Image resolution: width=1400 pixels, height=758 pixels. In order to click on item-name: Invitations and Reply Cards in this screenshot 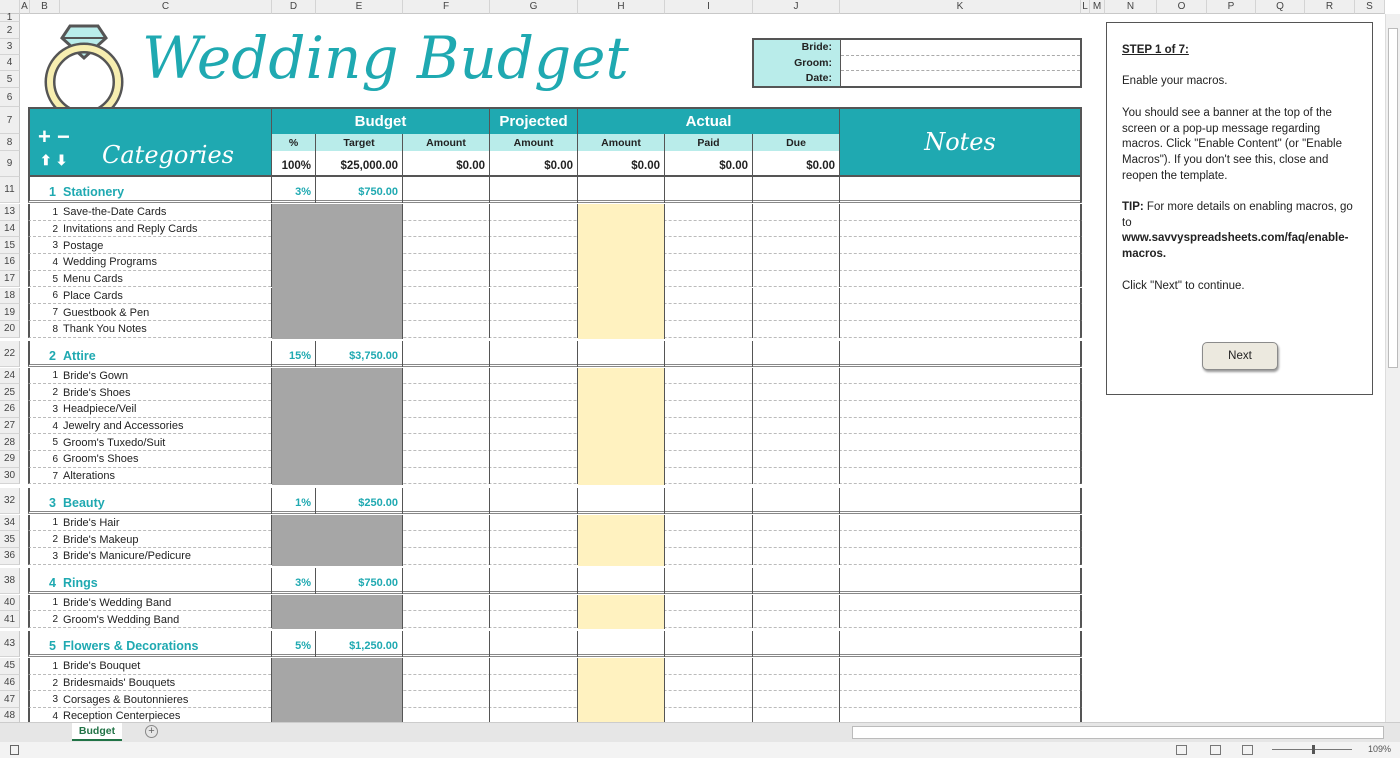, I will do `click(166, 229)`.